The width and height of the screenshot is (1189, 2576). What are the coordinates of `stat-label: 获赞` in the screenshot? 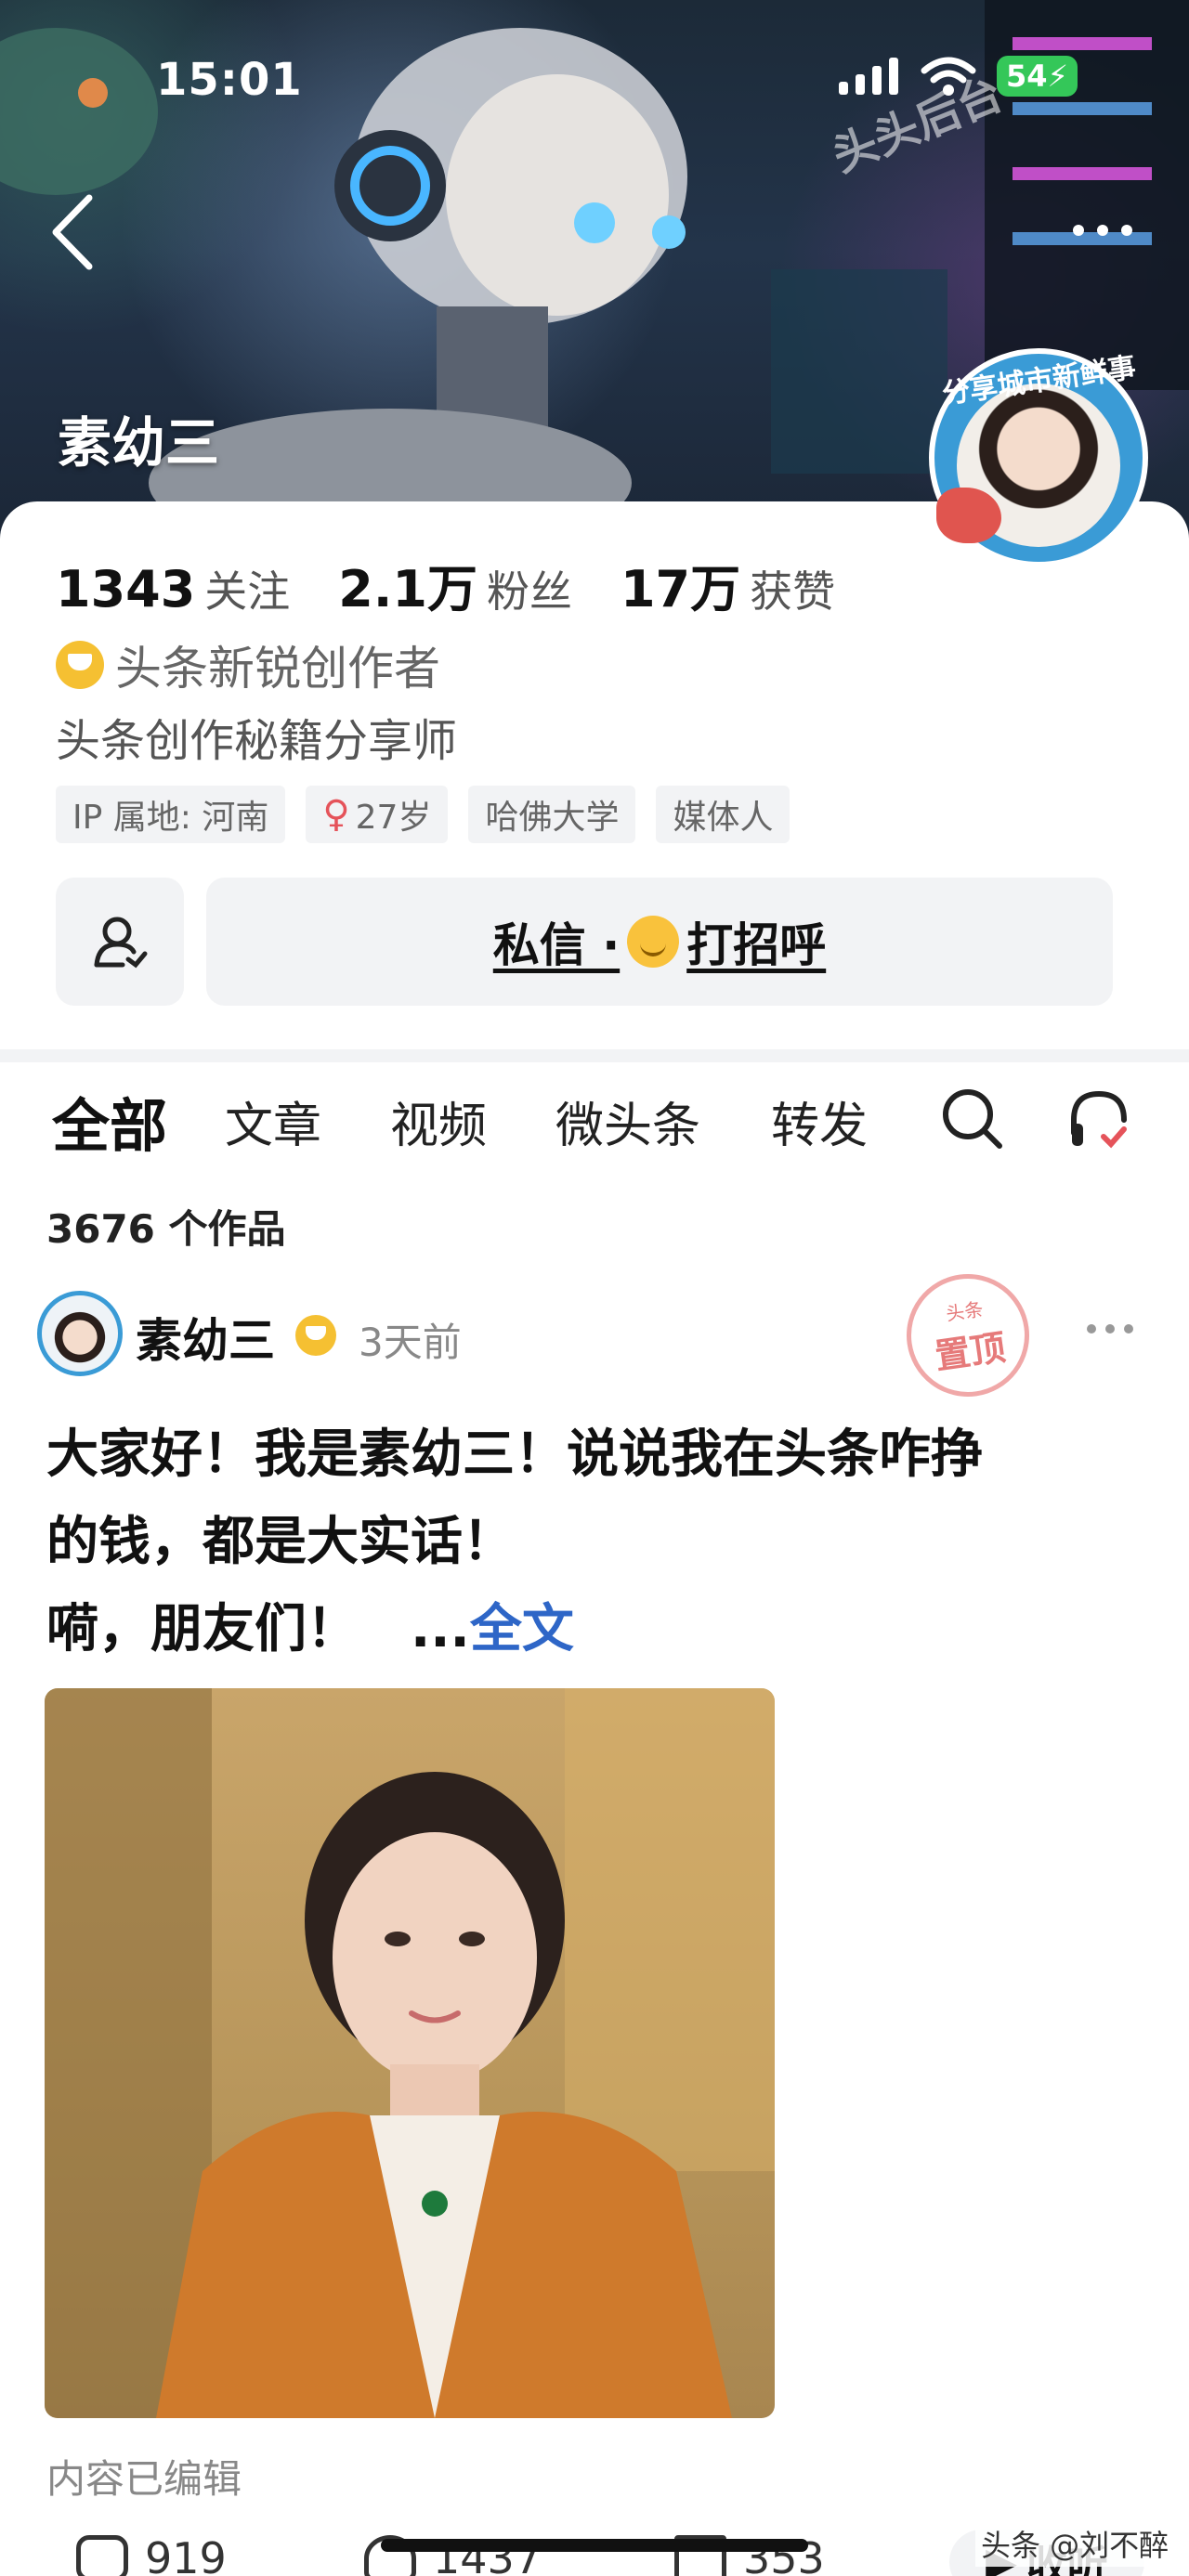 It's located at (793, 591).